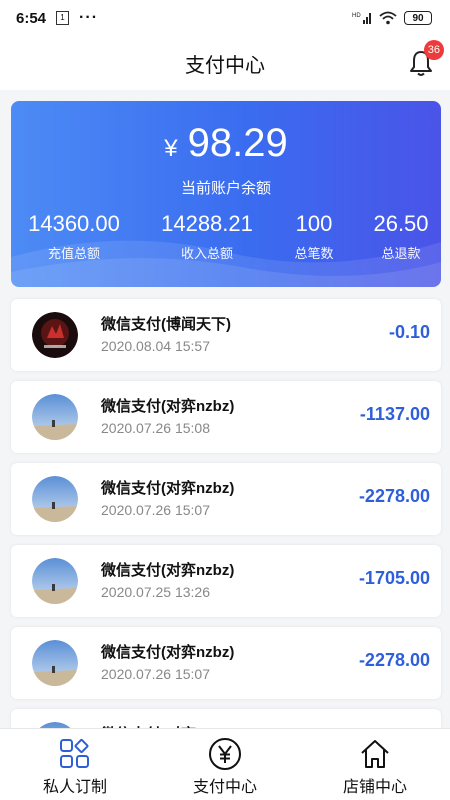 The width and height of the screenshot is (450, 800). I want to click on balance-amount-row: ¥ 98.29, so click(226, 143).